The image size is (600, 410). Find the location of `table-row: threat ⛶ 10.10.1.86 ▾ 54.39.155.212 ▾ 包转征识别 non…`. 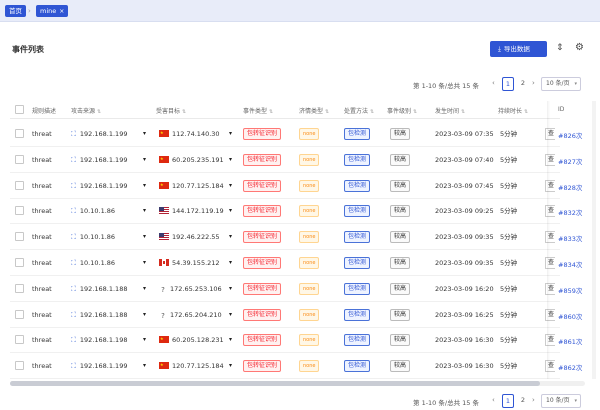

table-row: threat ⛶ 10.10.1.86 ▾ 54.39.155.212 ▾ 包转征识别 non… is located at coordinates (296, 263).